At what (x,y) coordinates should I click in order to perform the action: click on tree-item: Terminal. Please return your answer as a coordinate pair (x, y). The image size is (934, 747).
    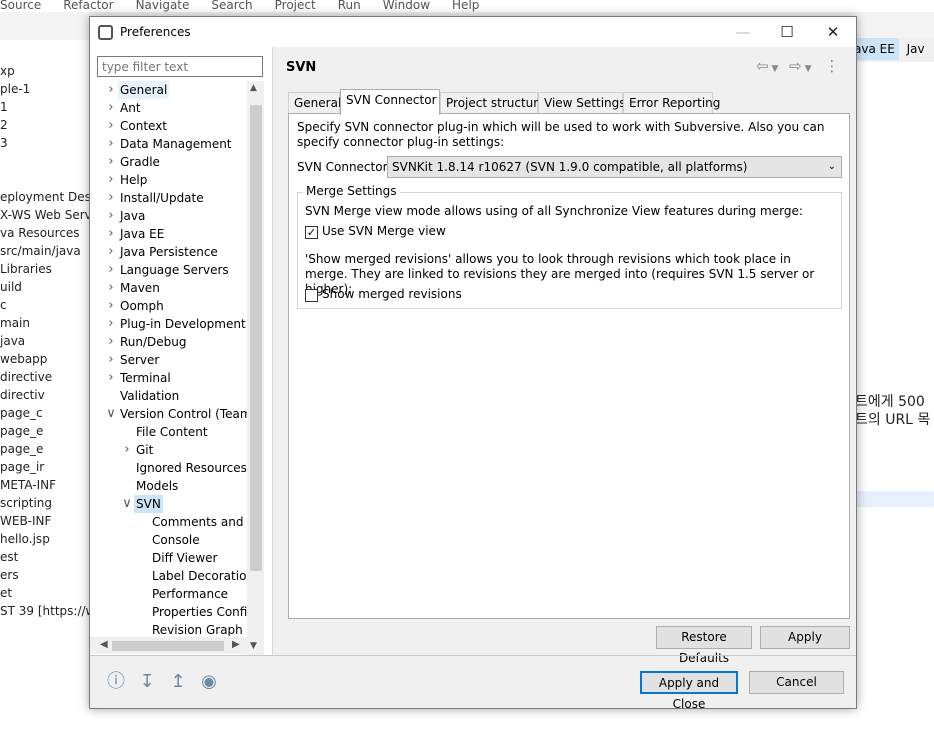
    Looking at the image, I should click on (145, 378).